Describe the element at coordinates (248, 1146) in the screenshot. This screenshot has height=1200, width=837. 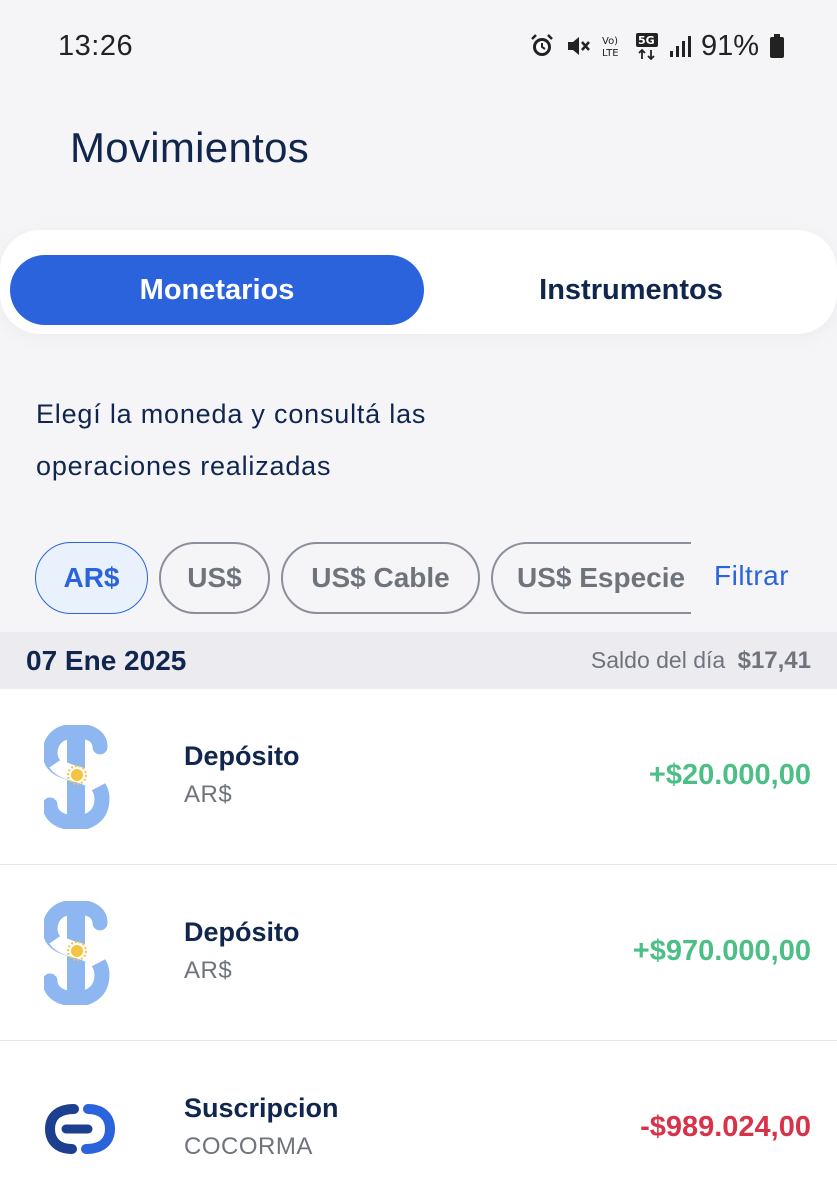
I see `transaction-subtitle: COCORMA` at that location.